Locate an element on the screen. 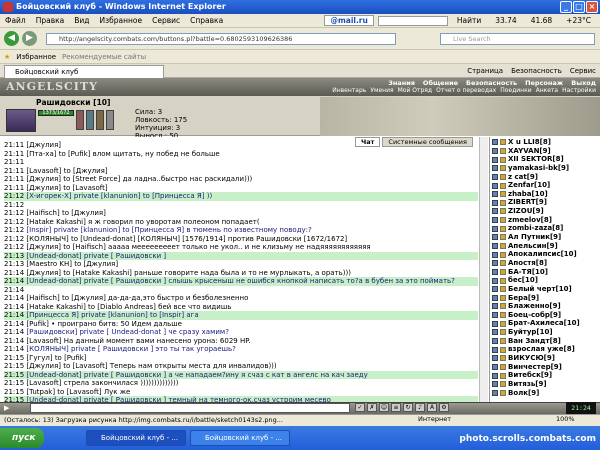 This screenshot has height=450, width=600. user-list-item: Винчестер[9] is located at coordinates (545, 367).